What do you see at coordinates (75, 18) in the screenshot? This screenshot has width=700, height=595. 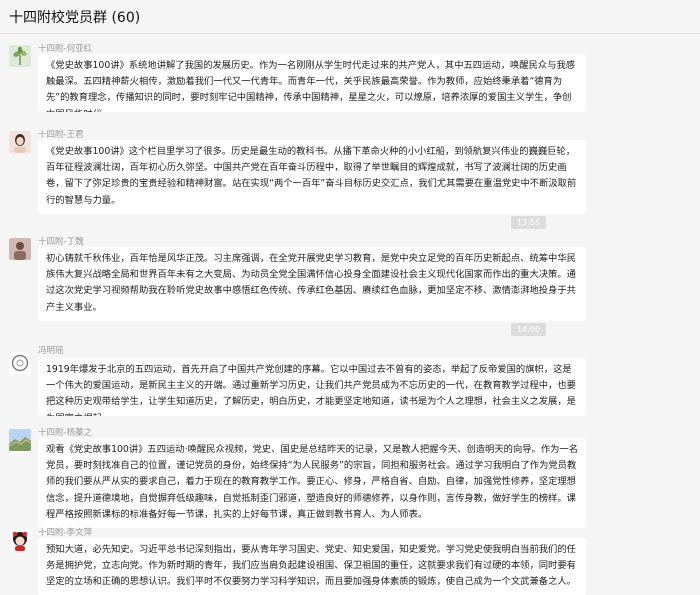 I see `chat-title: 十四附校党员群 (60)` at bounding box center [75, 18].